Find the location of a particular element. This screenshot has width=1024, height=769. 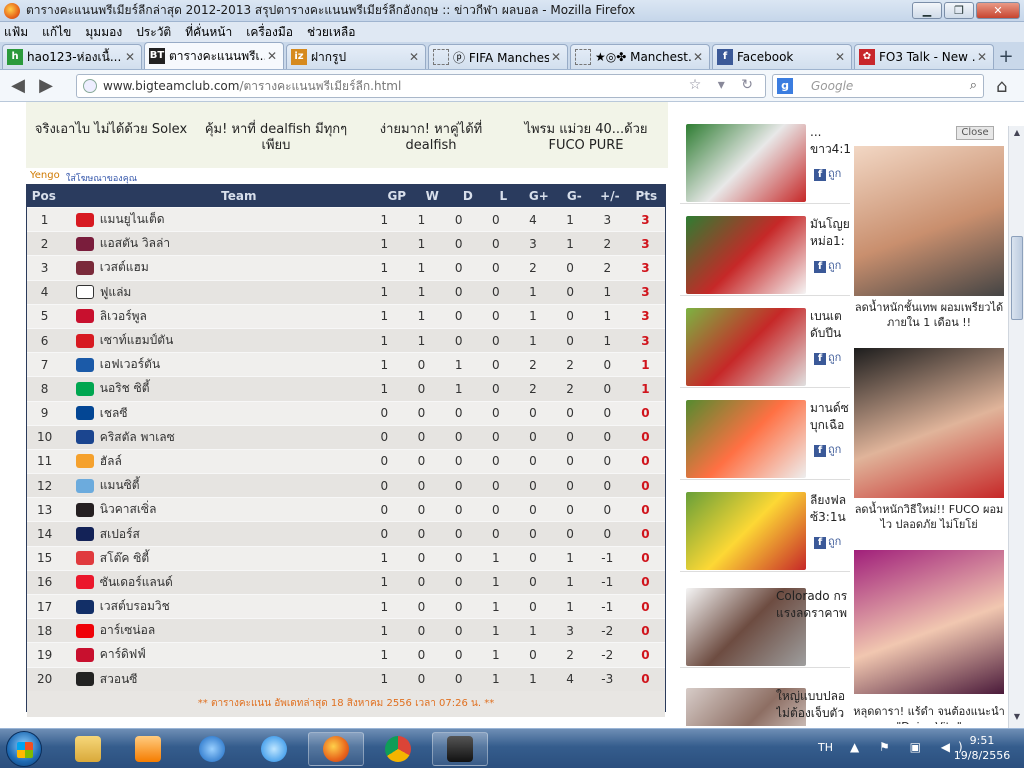

clock: 9:51 19/8/2556 is located at coordinates (982, 748).